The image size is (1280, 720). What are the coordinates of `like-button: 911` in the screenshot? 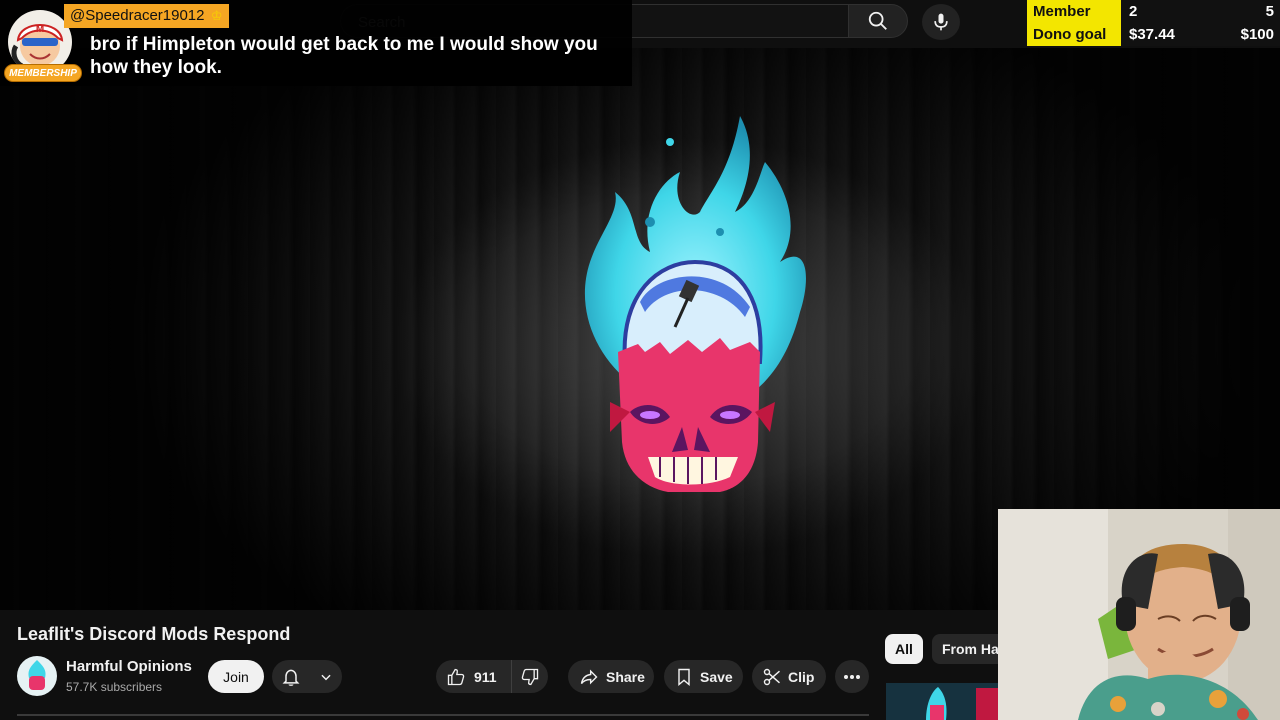 It's located at (474, 676).